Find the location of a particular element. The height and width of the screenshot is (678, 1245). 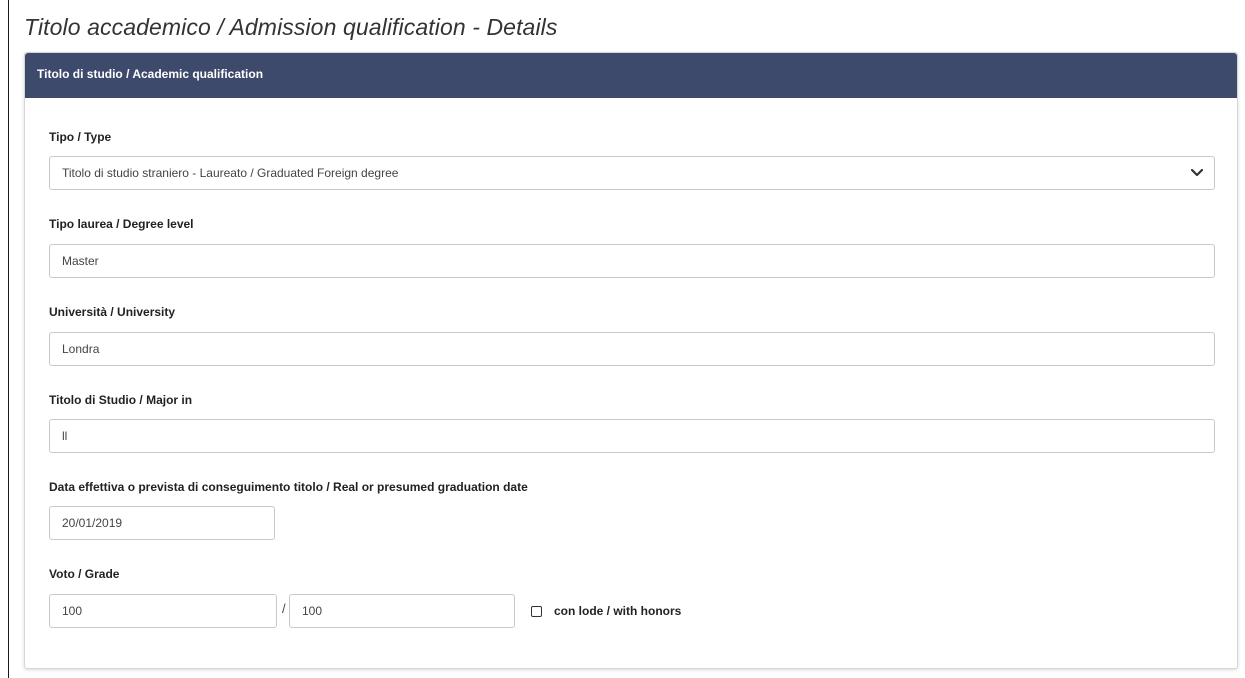

type-label: Tipo / Type is located at coordinates (80, 137).